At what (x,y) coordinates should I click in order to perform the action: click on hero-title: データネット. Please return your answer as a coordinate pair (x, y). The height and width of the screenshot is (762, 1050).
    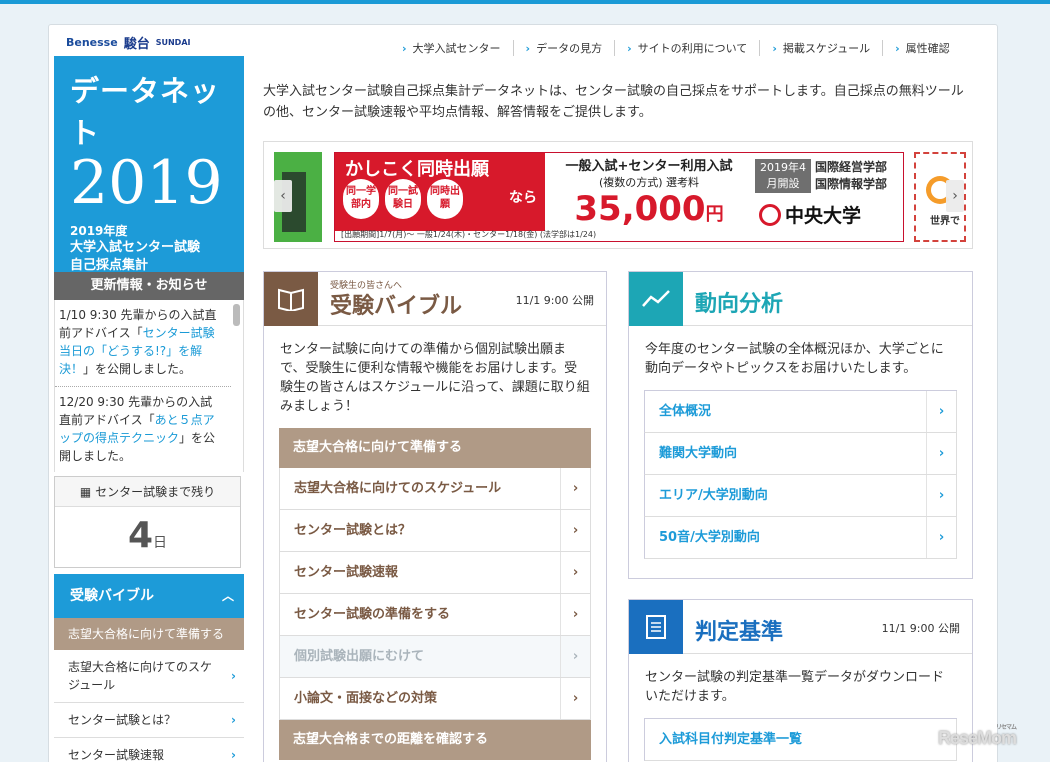
    Looking at the image, I should click on (145, 112).